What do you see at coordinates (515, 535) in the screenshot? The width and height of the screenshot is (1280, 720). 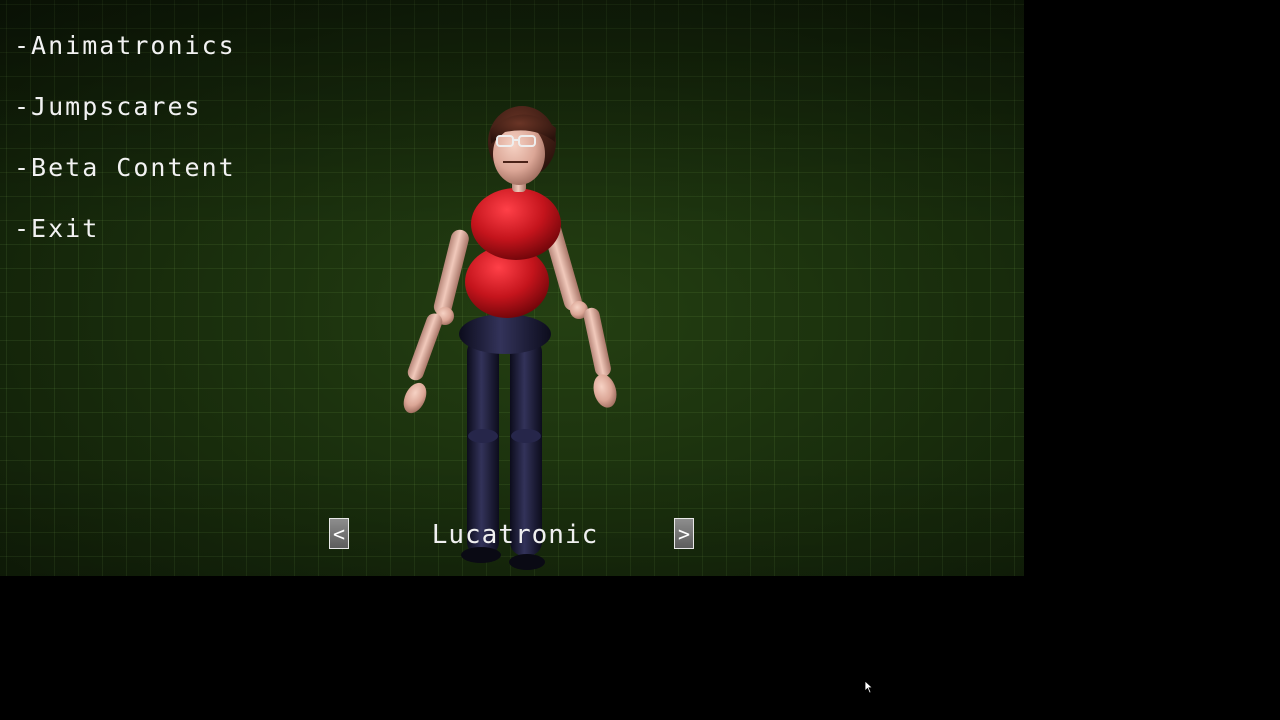 I see `character-name: Lucatronic` at bounding box center [515, 535].